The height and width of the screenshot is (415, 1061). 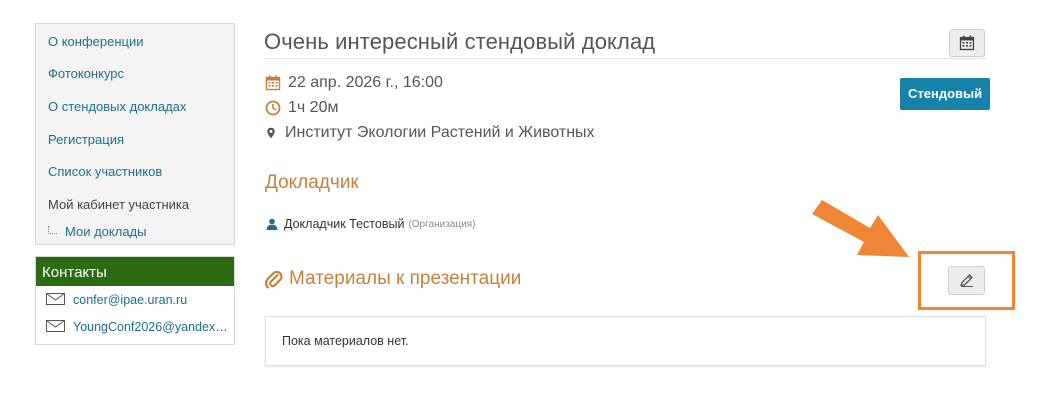 I want to click on sidebar-subitem-label: Мои доклады, so click(x=106, y=231).